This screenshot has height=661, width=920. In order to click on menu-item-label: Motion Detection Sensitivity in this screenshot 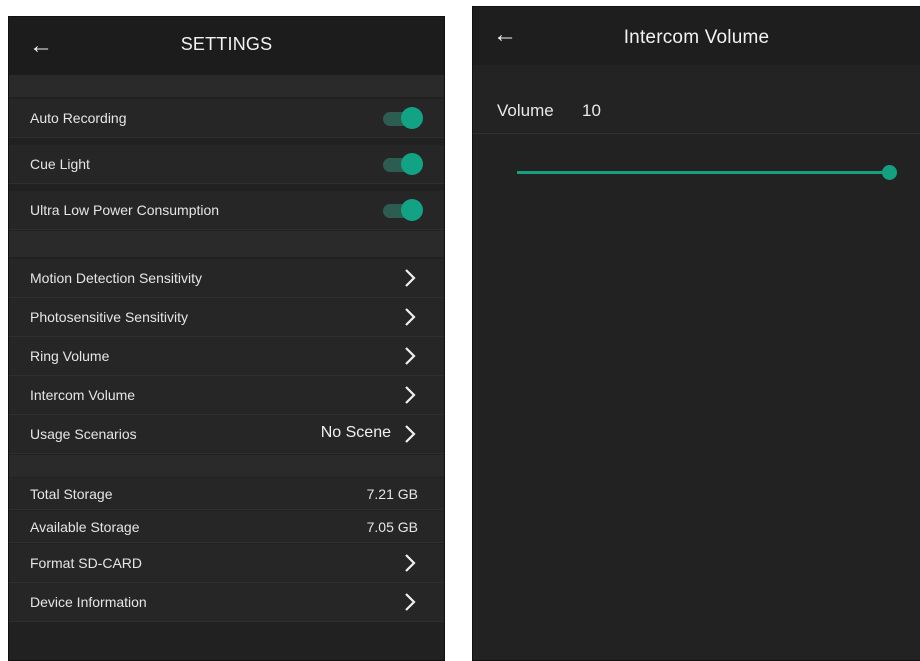, I will do `click(116, 278)`.